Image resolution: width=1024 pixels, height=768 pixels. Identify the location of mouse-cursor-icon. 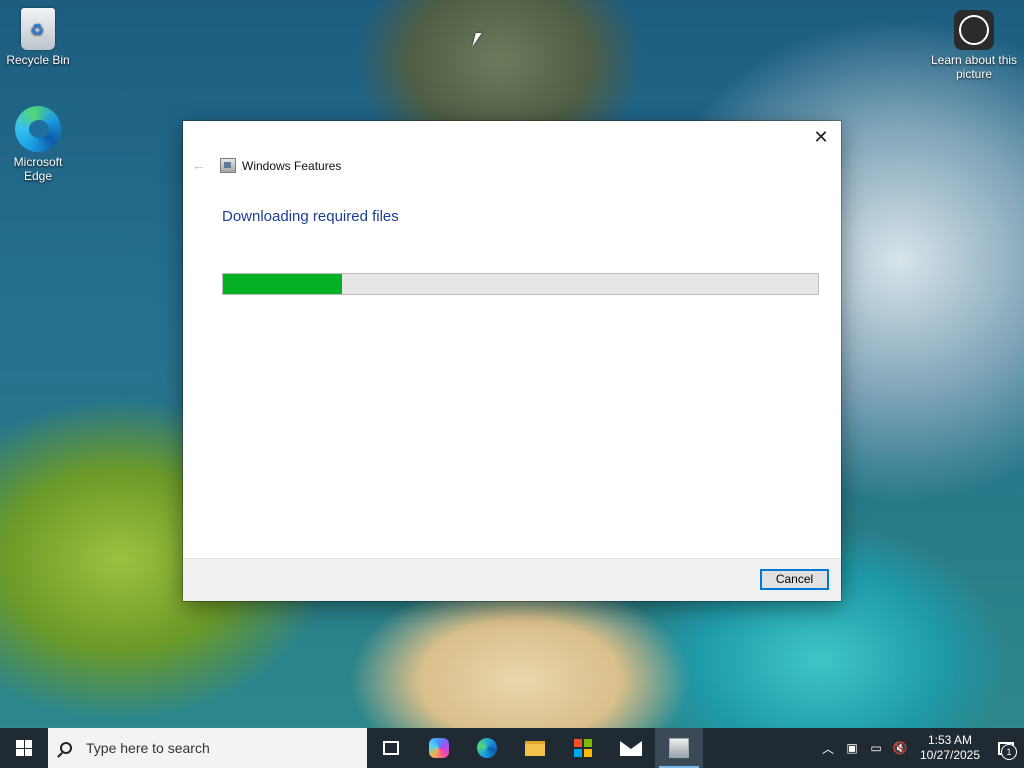
(477, 40).